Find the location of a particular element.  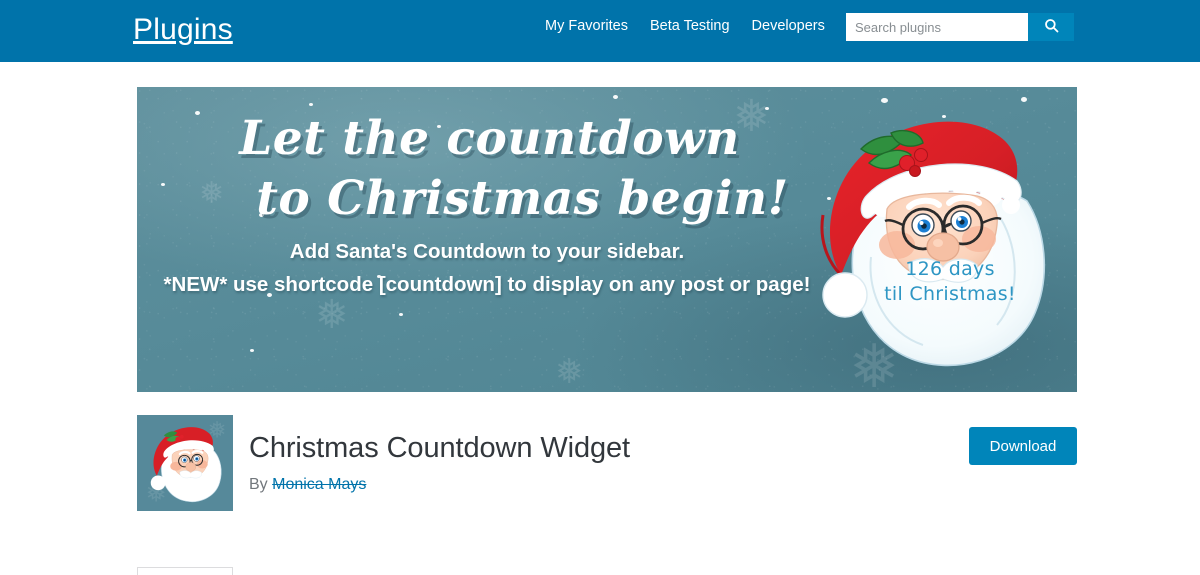

banner-headline: Let the countdown to Christmas begin! is located at coordinates (489, 169).